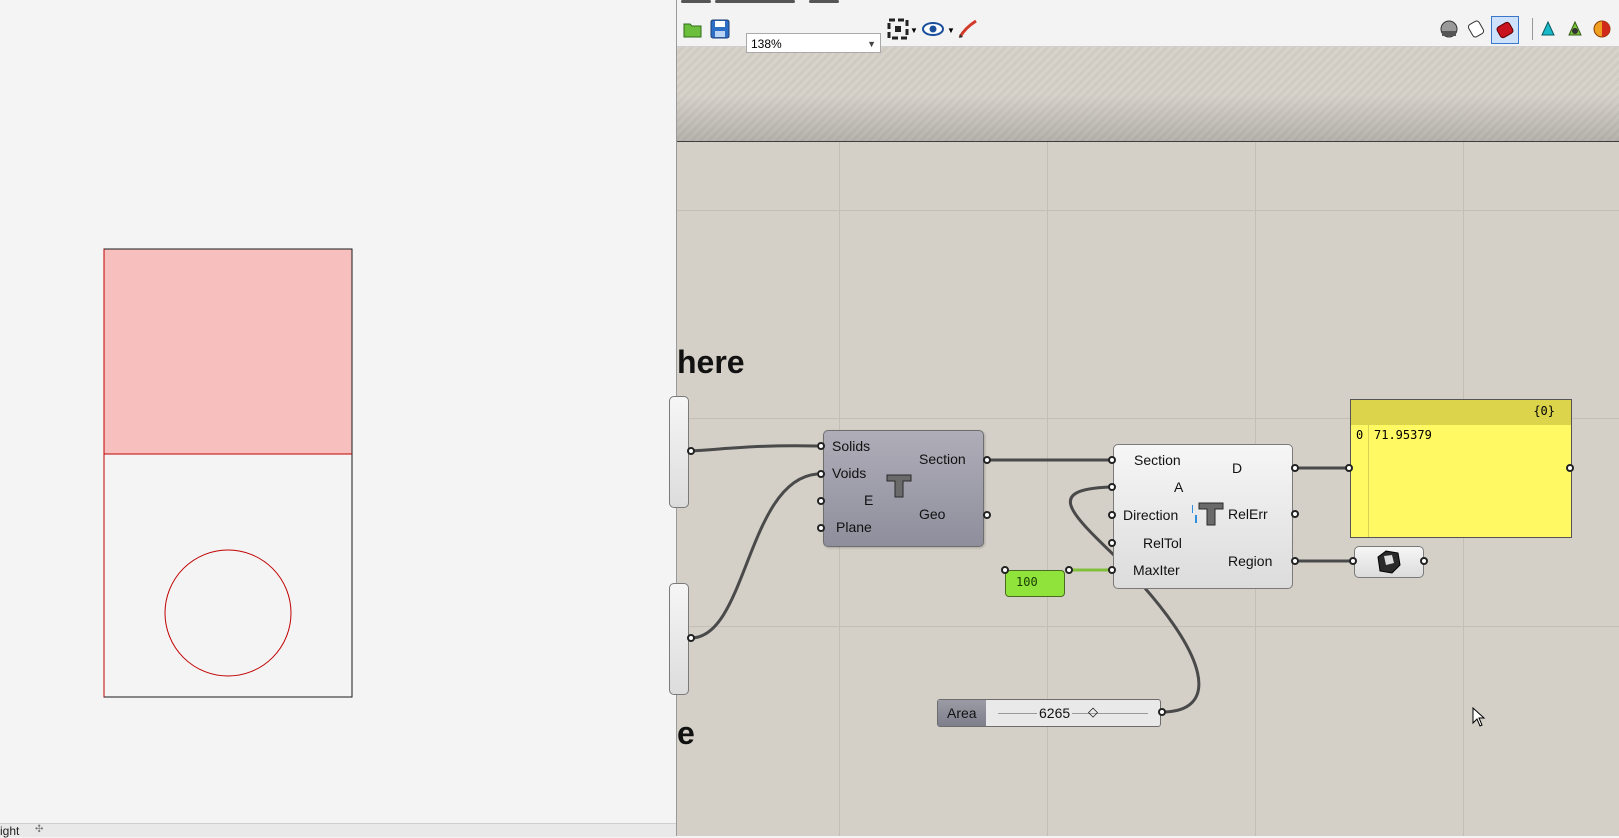 The width and height of the screenshot is (1619, 838). What do you see at coordinates (1349, 468) in the screenshot?
I see `port-panel-in` at bounding box center [1349, 468].